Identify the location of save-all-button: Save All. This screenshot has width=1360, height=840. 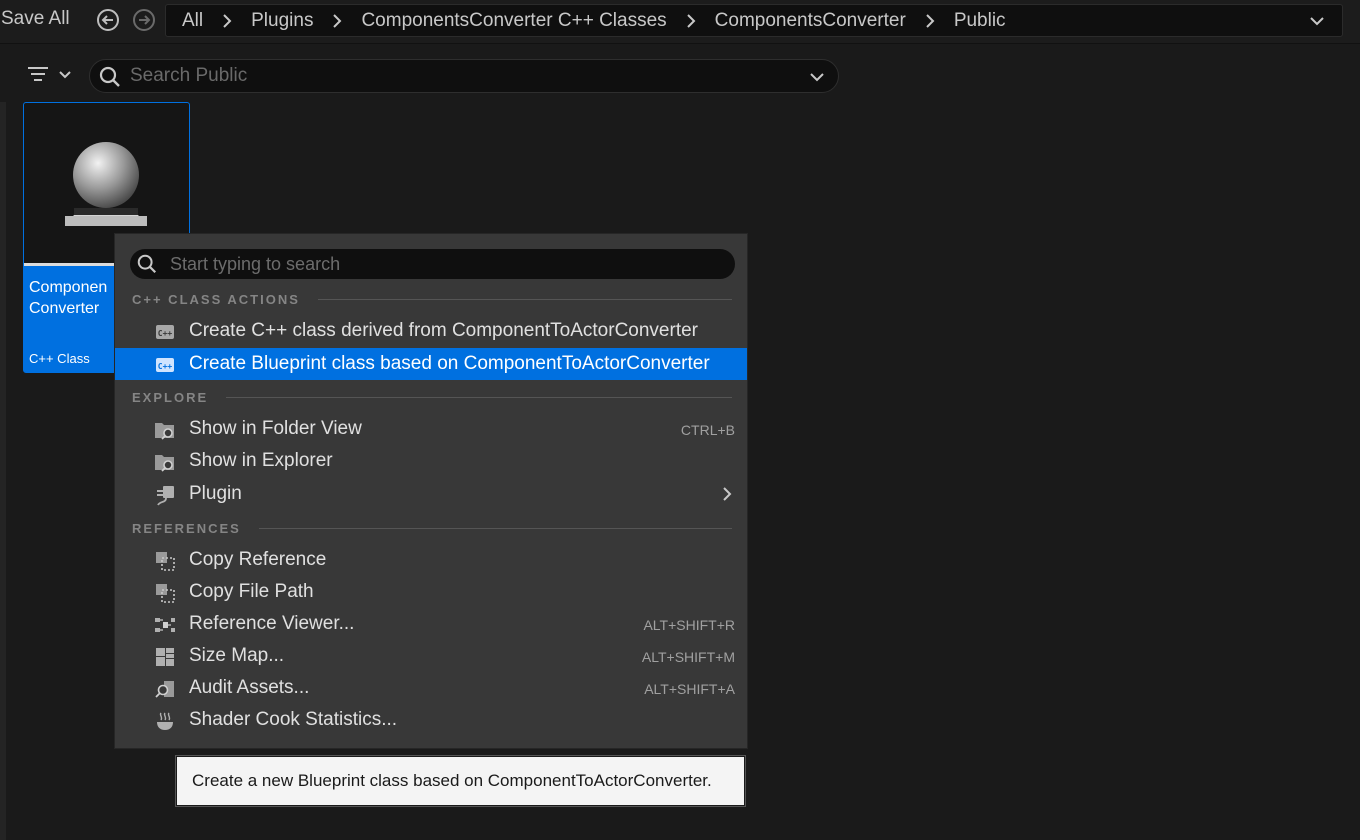
(35, 19).